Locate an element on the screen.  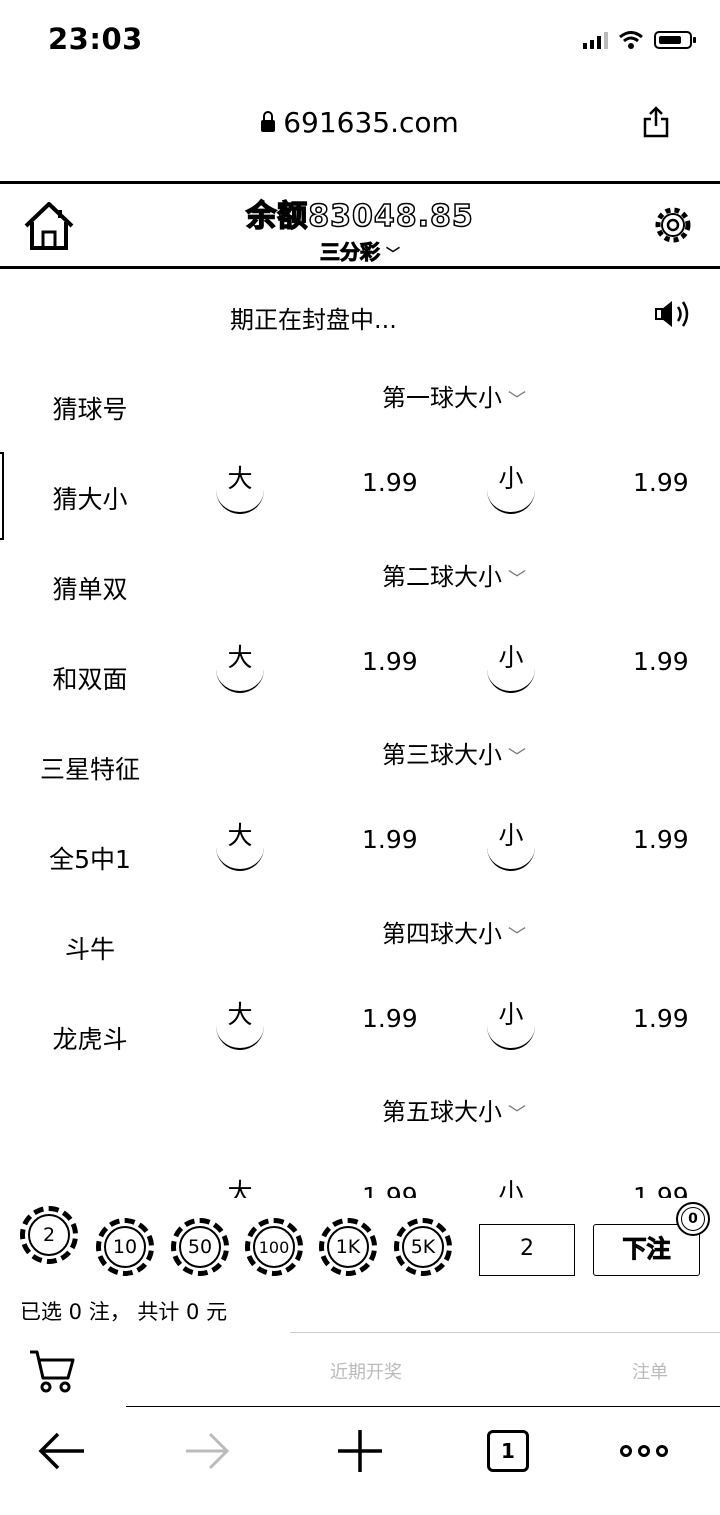
market-title-text: 第五球大小 is located at coordinates (442, 1112).